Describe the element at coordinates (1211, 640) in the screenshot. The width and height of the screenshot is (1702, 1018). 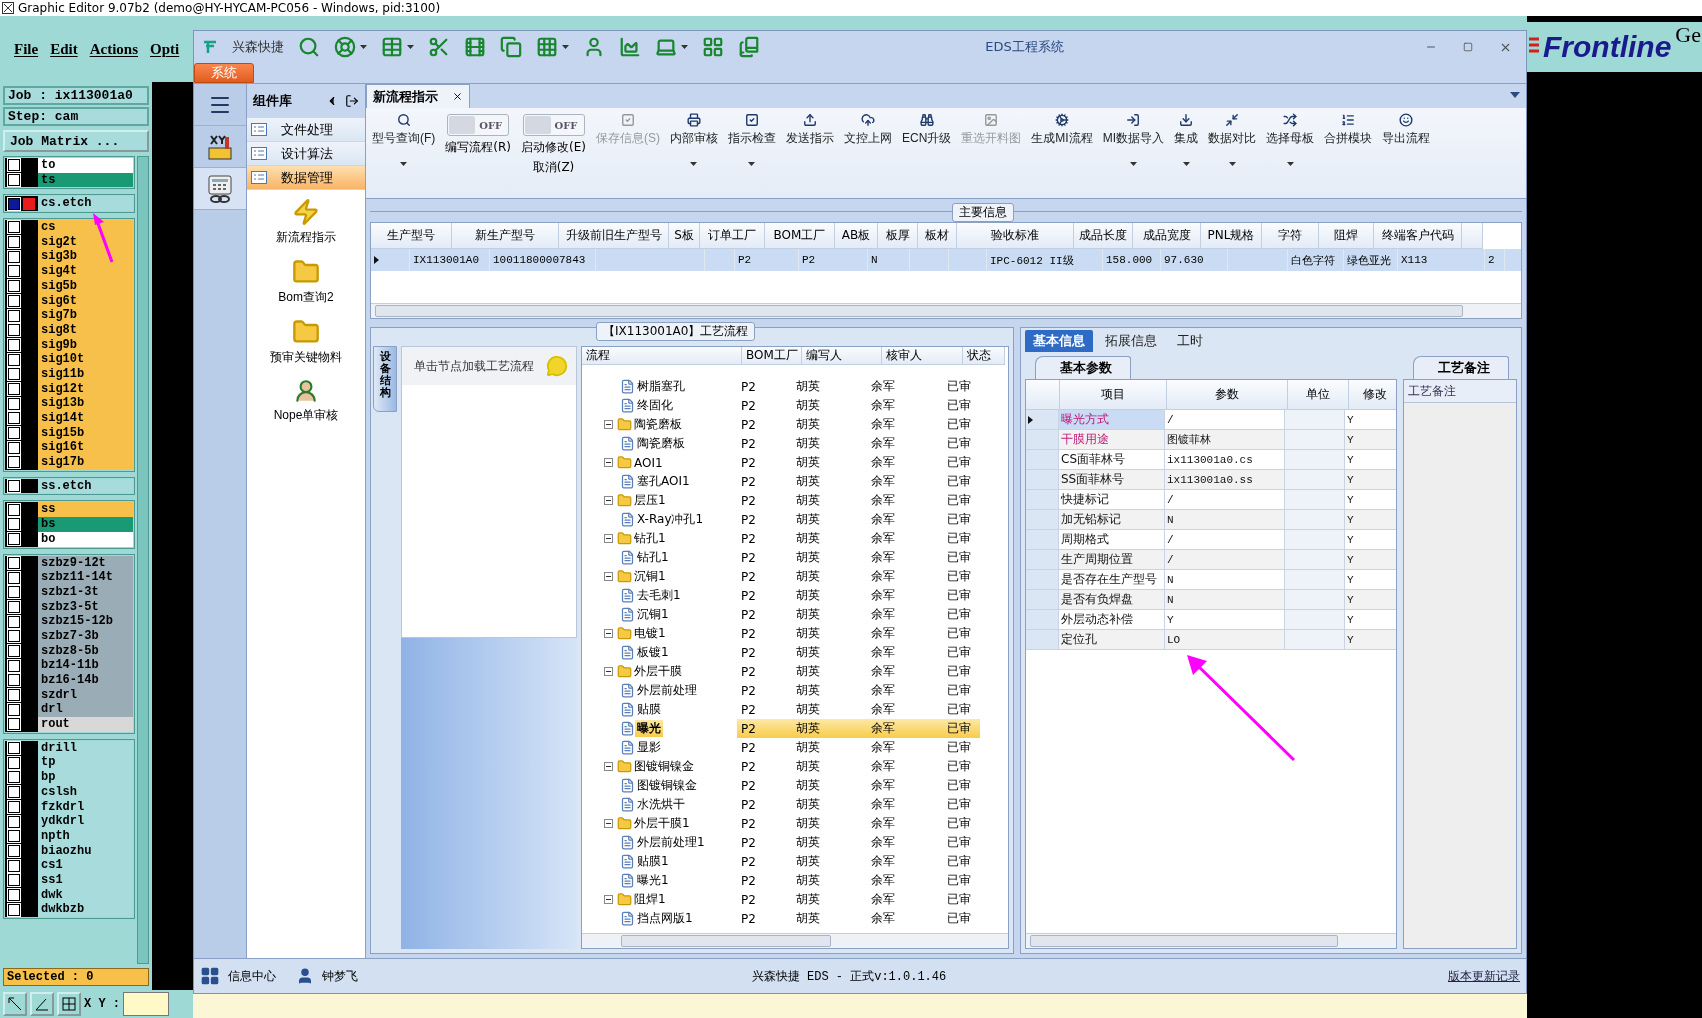
I see `table-row: 定位孔 LO Y` at that location.